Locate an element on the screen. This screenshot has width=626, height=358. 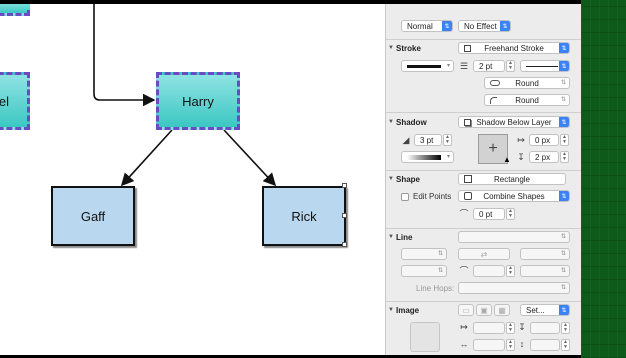
stroke-width-field: 2 pt is located at coordinates (489, 66).